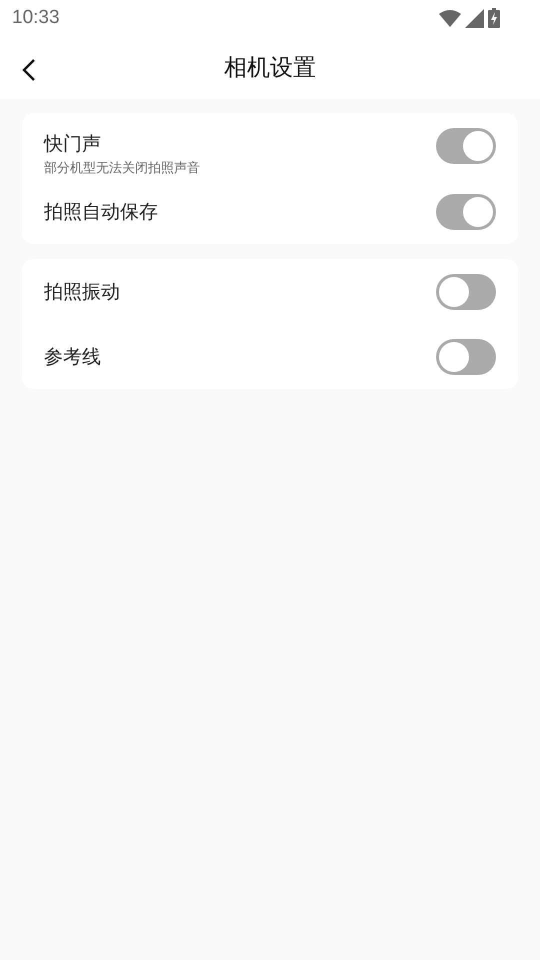 The height and width of the screenshot is (960, 540). Describe the element at coordinates (36, 18) in the screenshot. I see `status-time: 10:33` at that location.